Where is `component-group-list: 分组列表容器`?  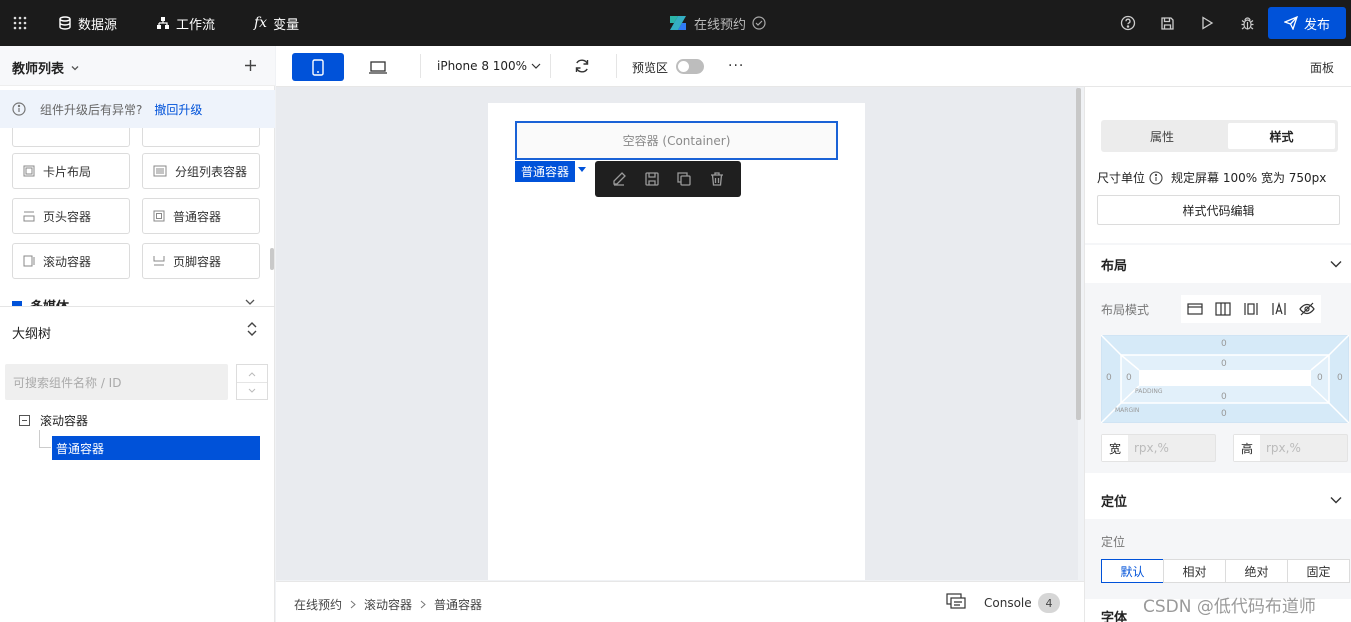
component-group-list: 分组列表容器 is located at coordinates (201, 171).